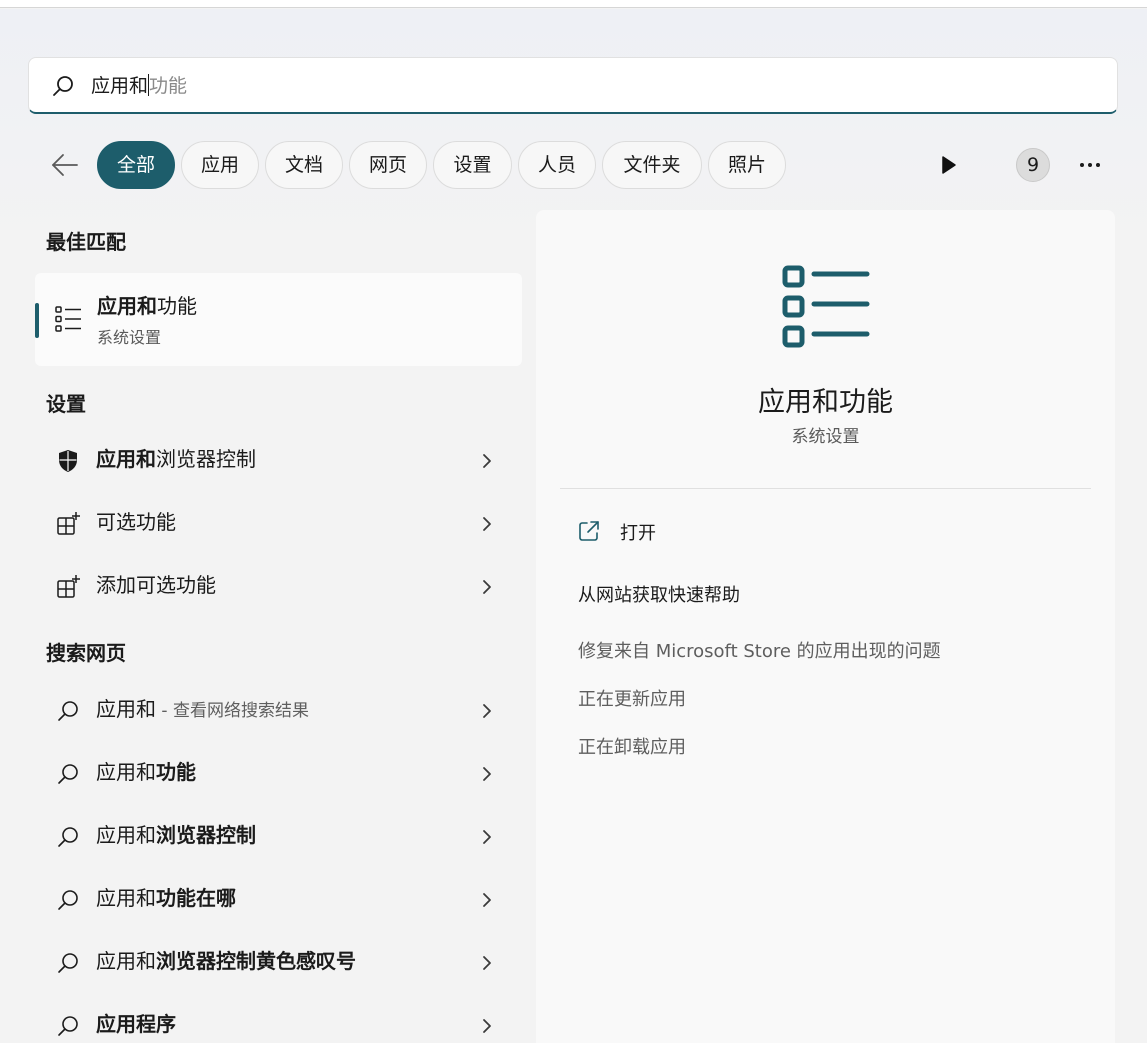  I want to click on web-result-label: 应用和功能, so click(146, 772).